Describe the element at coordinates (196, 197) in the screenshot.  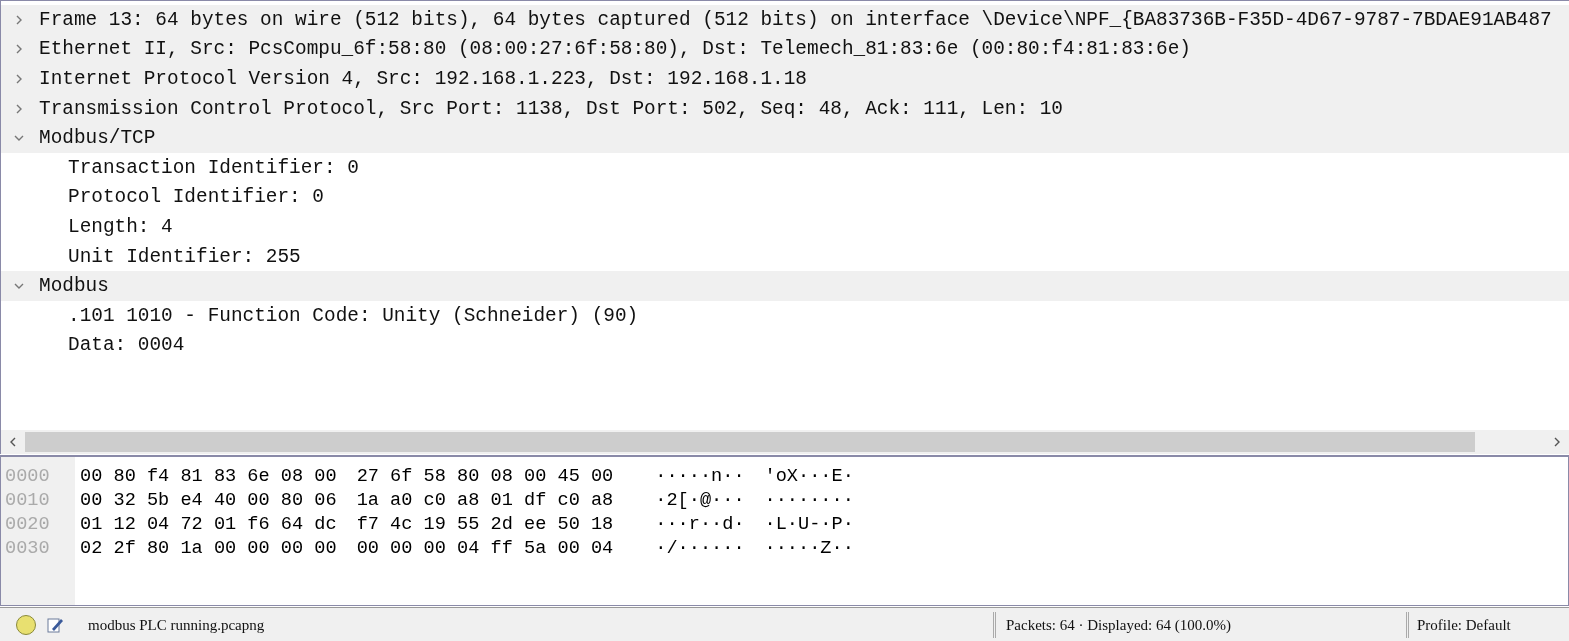
I see `tree-item: Protocol Identifier: 0` at that location.